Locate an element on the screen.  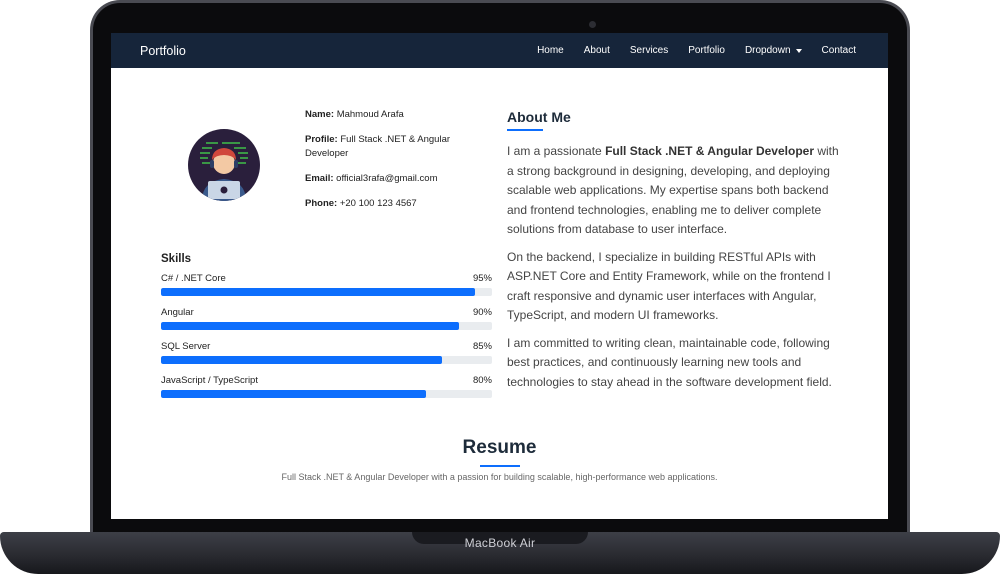
nav-item-services: Services is located at coordinates (649, 50).